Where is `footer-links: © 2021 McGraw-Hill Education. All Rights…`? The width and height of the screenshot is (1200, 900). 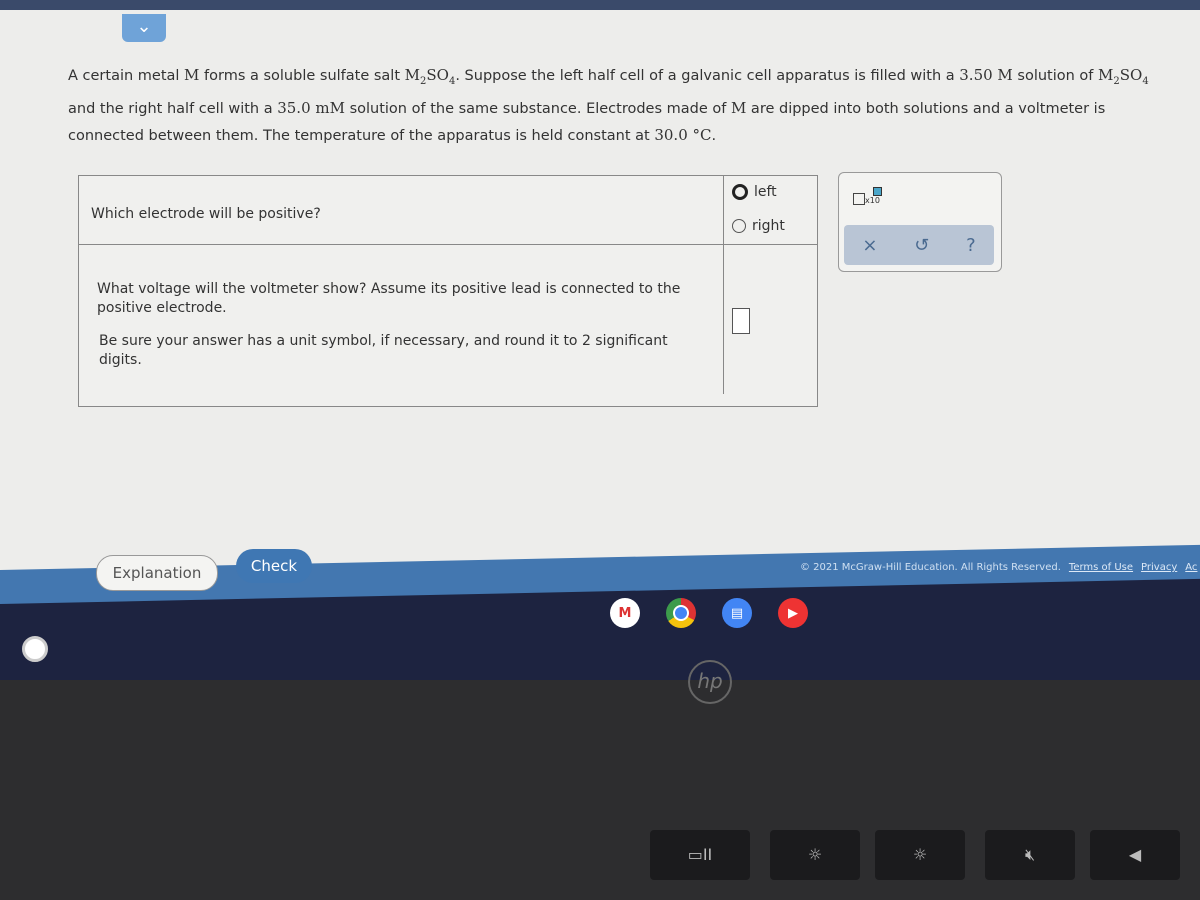
footer-links: © 2021 McGraw-Hill Education. All Rights… is located at coordinates (998, 567).